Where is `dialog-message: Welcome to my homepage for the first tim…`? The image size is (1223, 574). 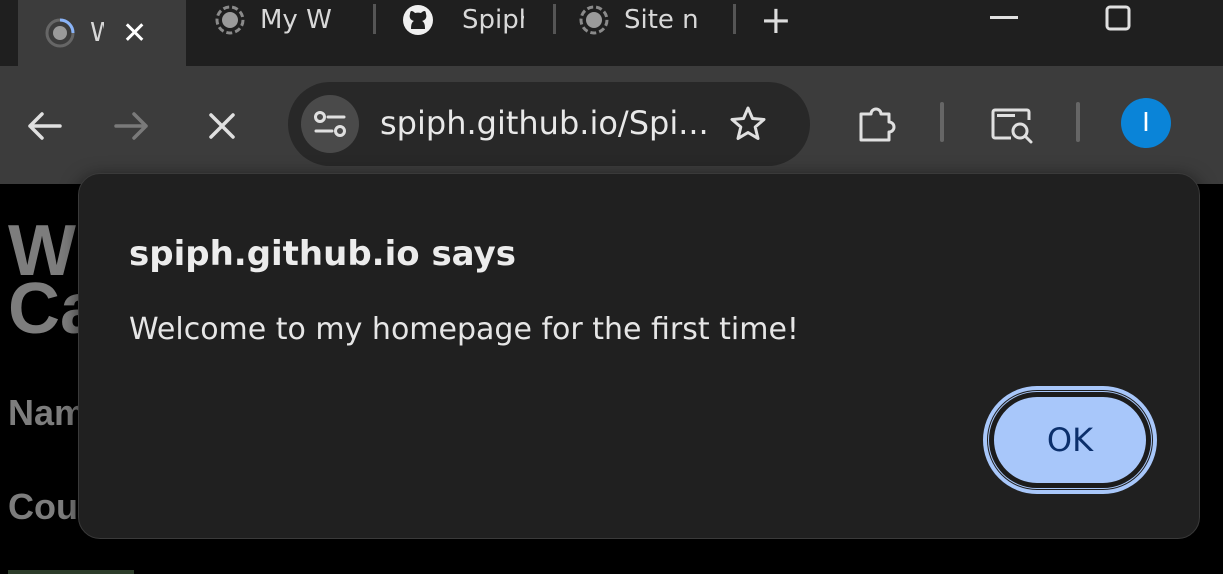
dialog-message: Welcome to my homepage for the first tim… is located at coordinates (464, 329).